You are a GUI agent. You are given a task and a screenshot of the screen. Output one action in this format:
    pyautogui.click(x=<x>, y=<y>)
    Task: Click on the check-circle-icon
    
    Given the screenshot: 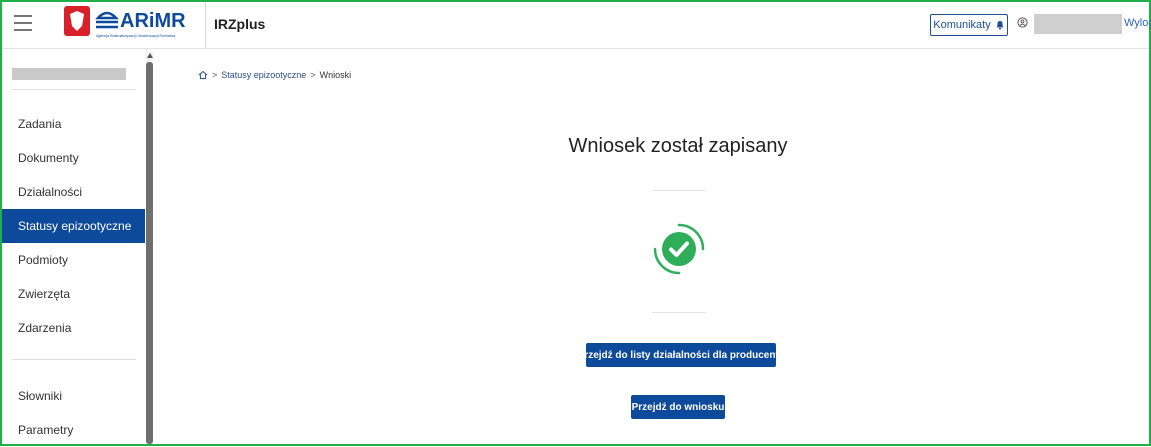 What is the action you would take?
    pyautogui.click(x=679, y=249)
    